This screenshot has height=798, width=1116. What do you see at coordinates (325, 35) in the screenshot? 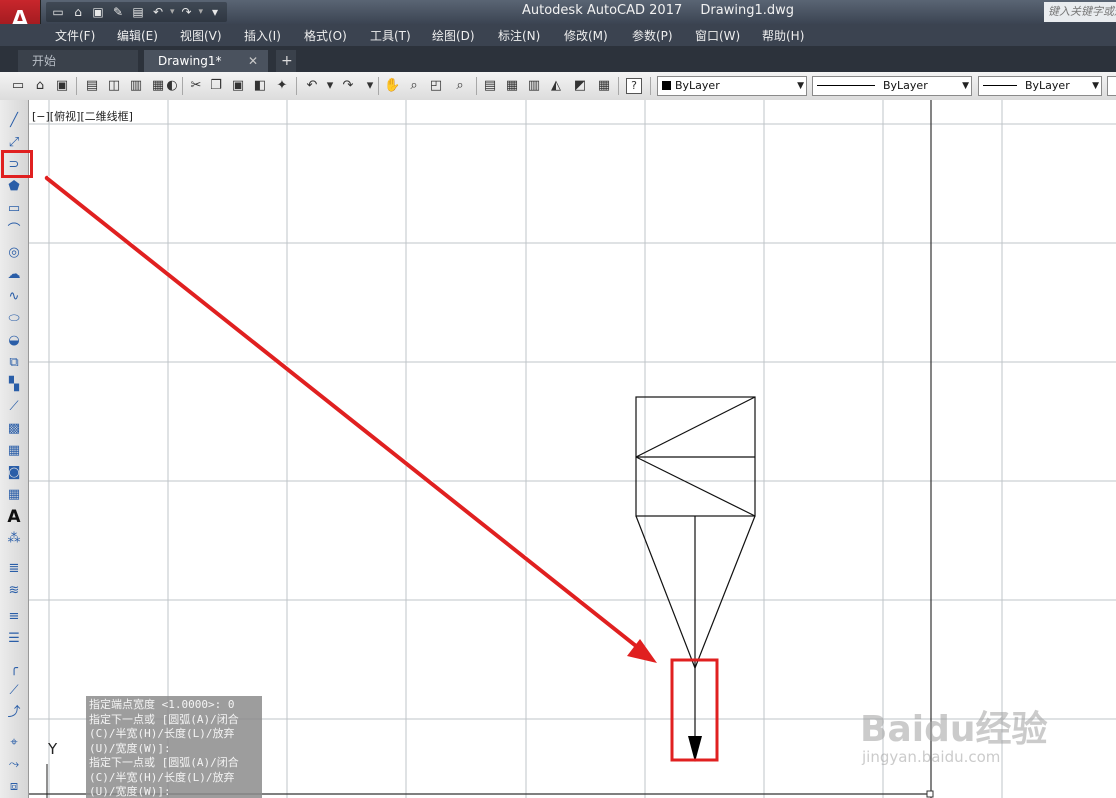
I see `menu-format: 格式(O)` at bounding box center [325, 35].